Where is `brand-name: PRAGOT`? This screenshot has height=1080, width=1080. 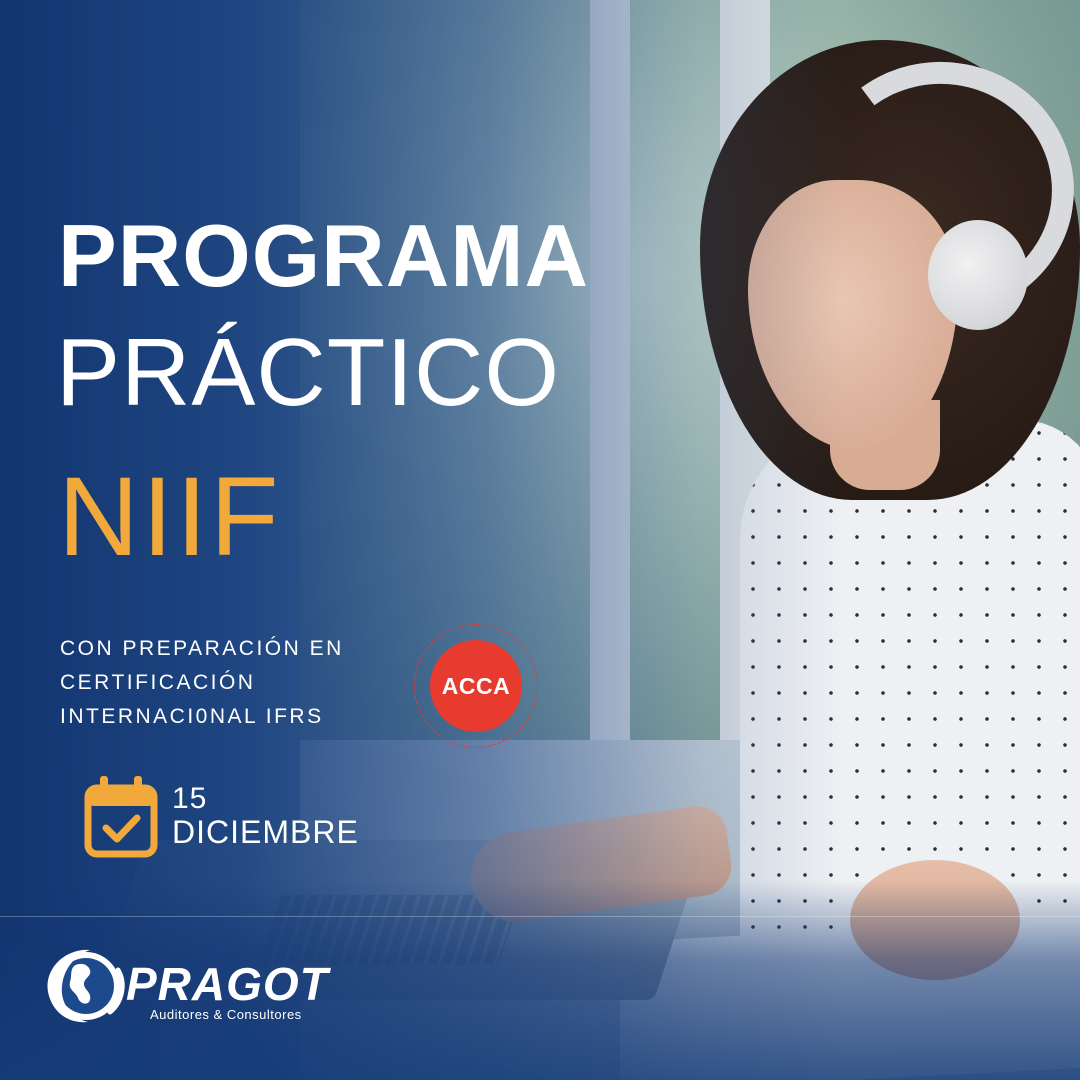
brand-name: PRAGOT is located at coordinates (227, 984).